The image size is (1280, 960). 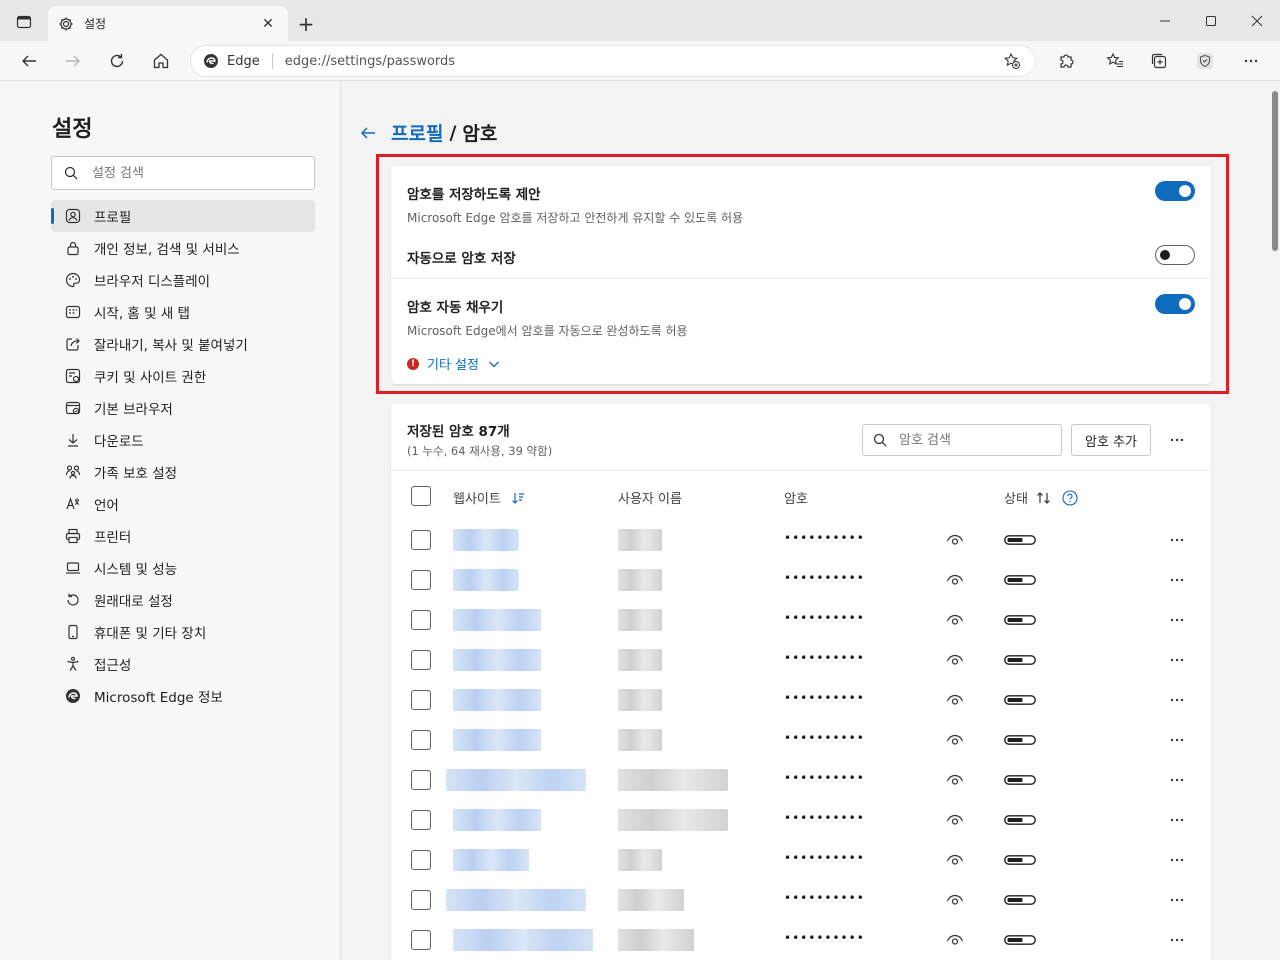 I want to click on password-search-box, so click(x=962, y=440).